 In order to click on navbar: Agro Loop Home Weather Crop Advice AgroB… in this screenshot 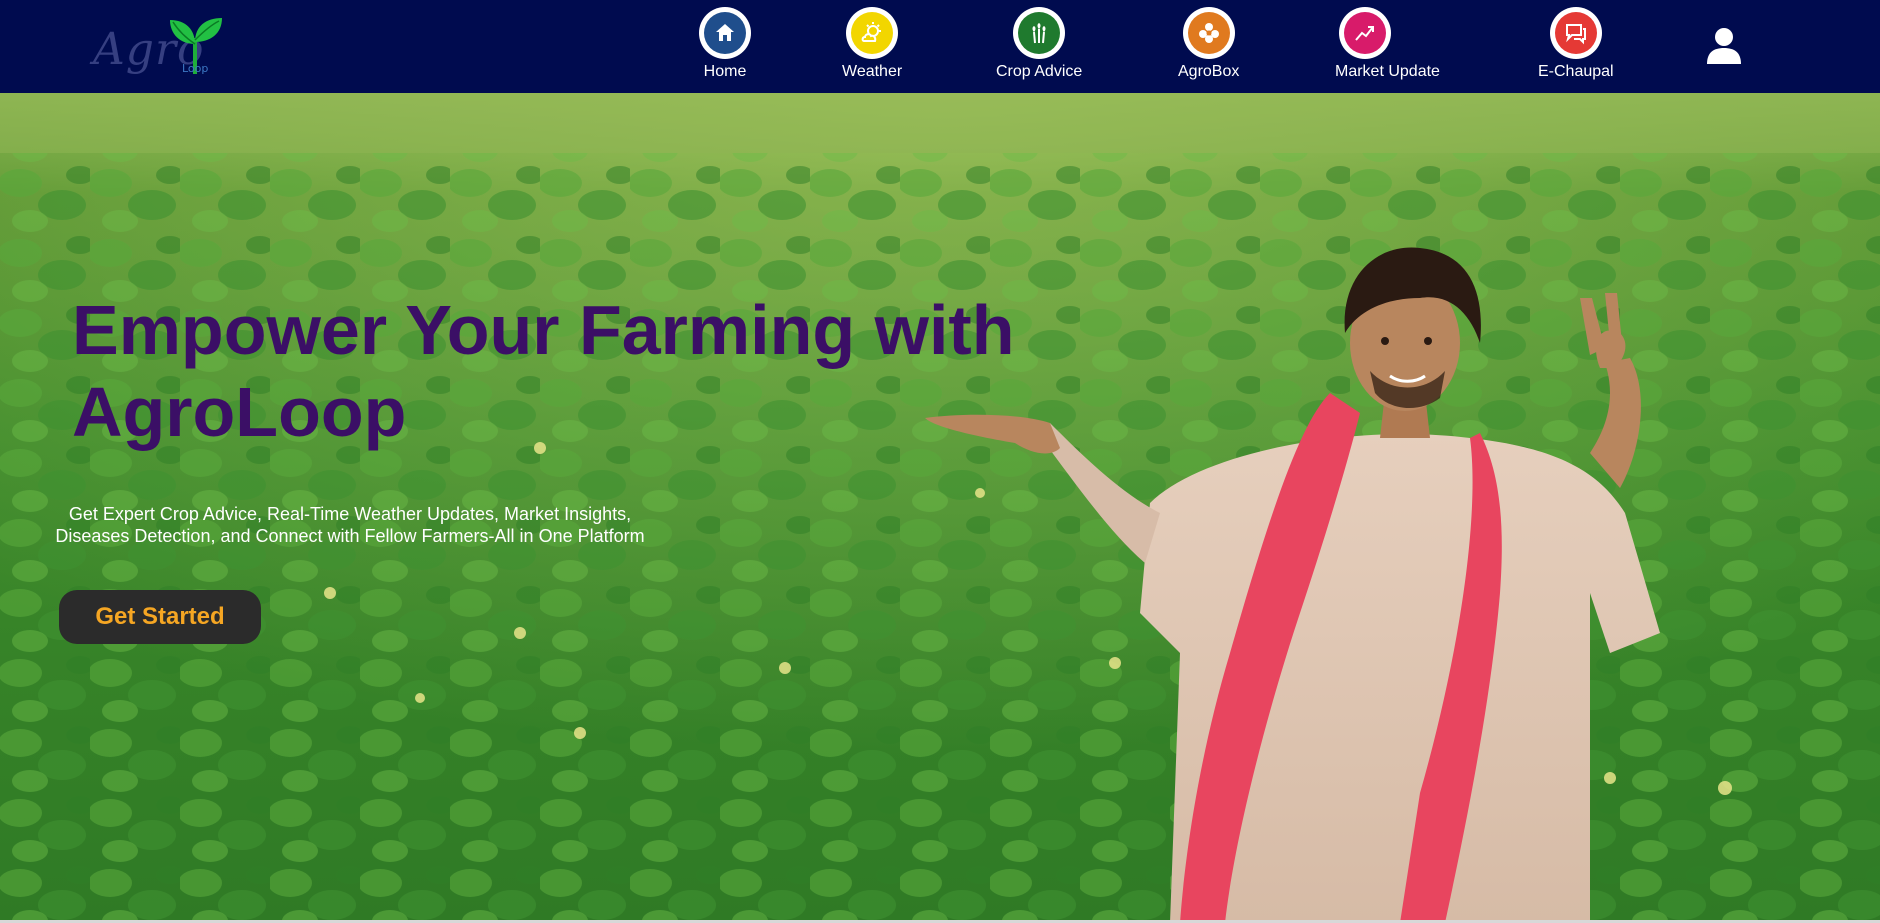, I will do `click(940, 46)`.